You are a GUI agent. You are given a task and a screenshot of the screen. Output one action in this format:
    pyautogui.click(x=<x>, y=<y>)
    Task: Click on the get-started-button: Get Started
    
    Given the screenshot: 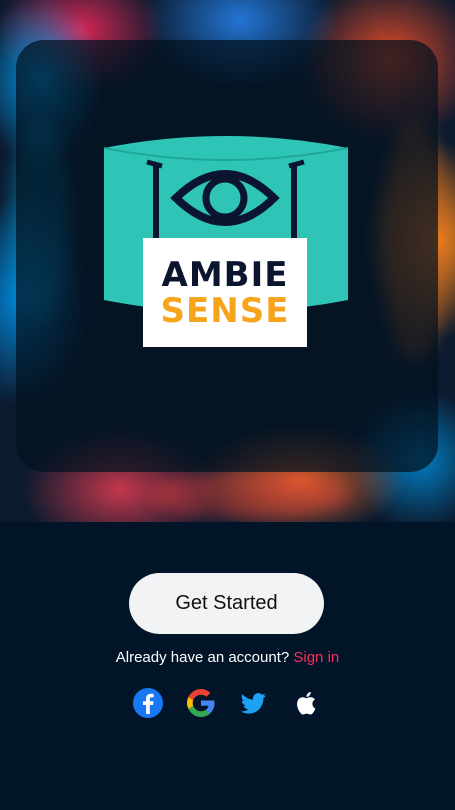 What is the action you would take?
    pyautogui.click(x=226, y=603)
    